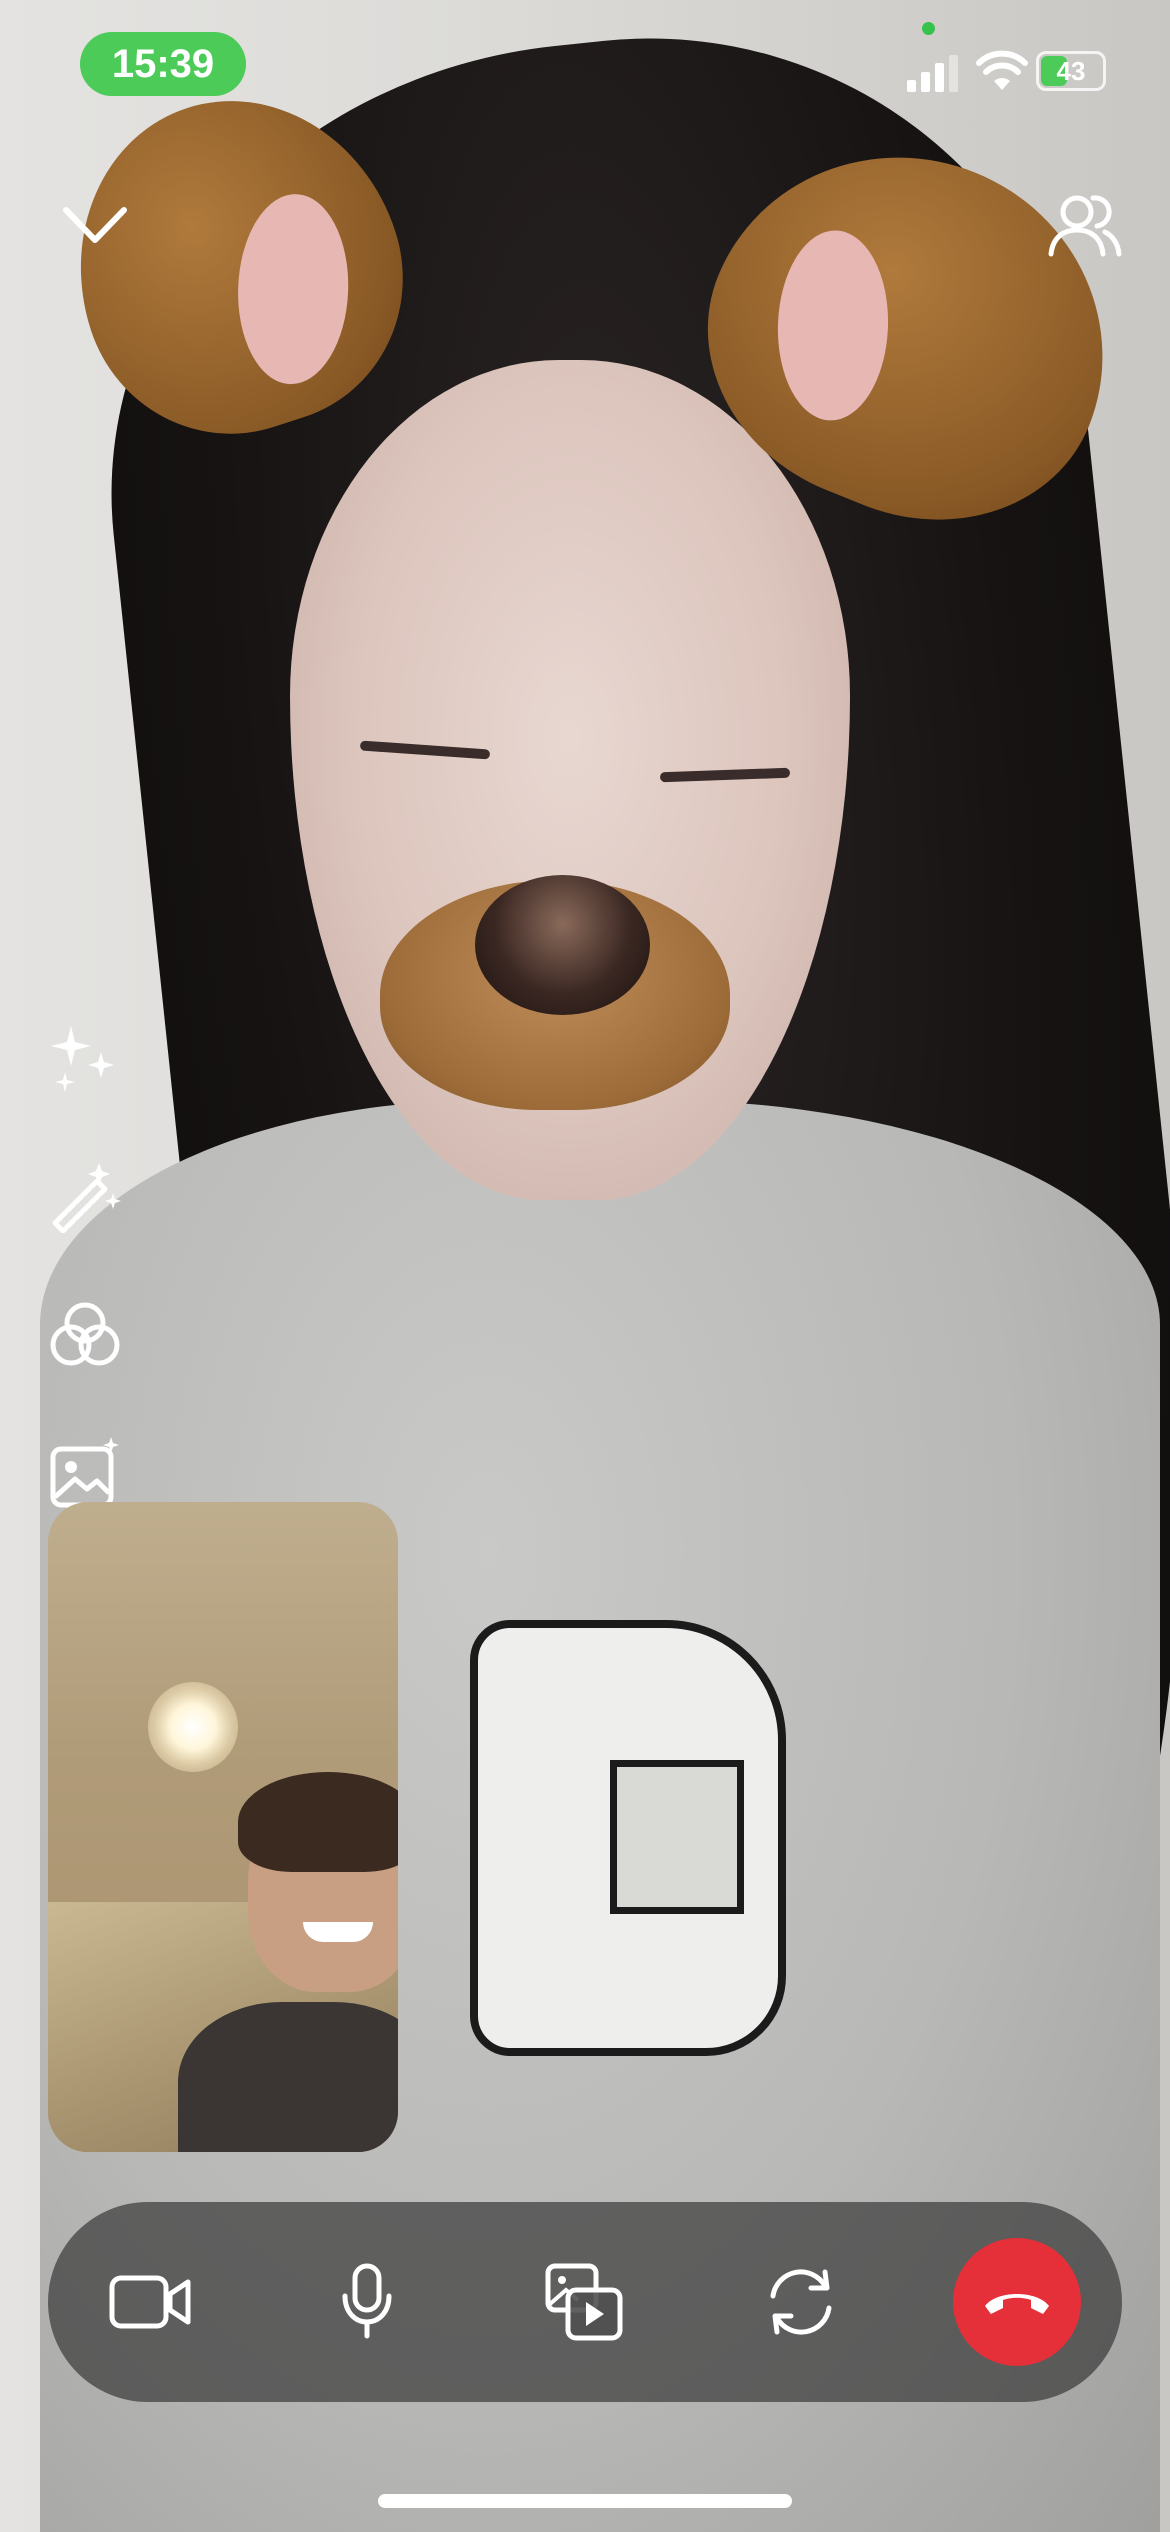 This screenshot has width=1170, height=2532. Describe the element at coordinates (1002, 71) in the screenshot. I see `wifi-icon` at that location.